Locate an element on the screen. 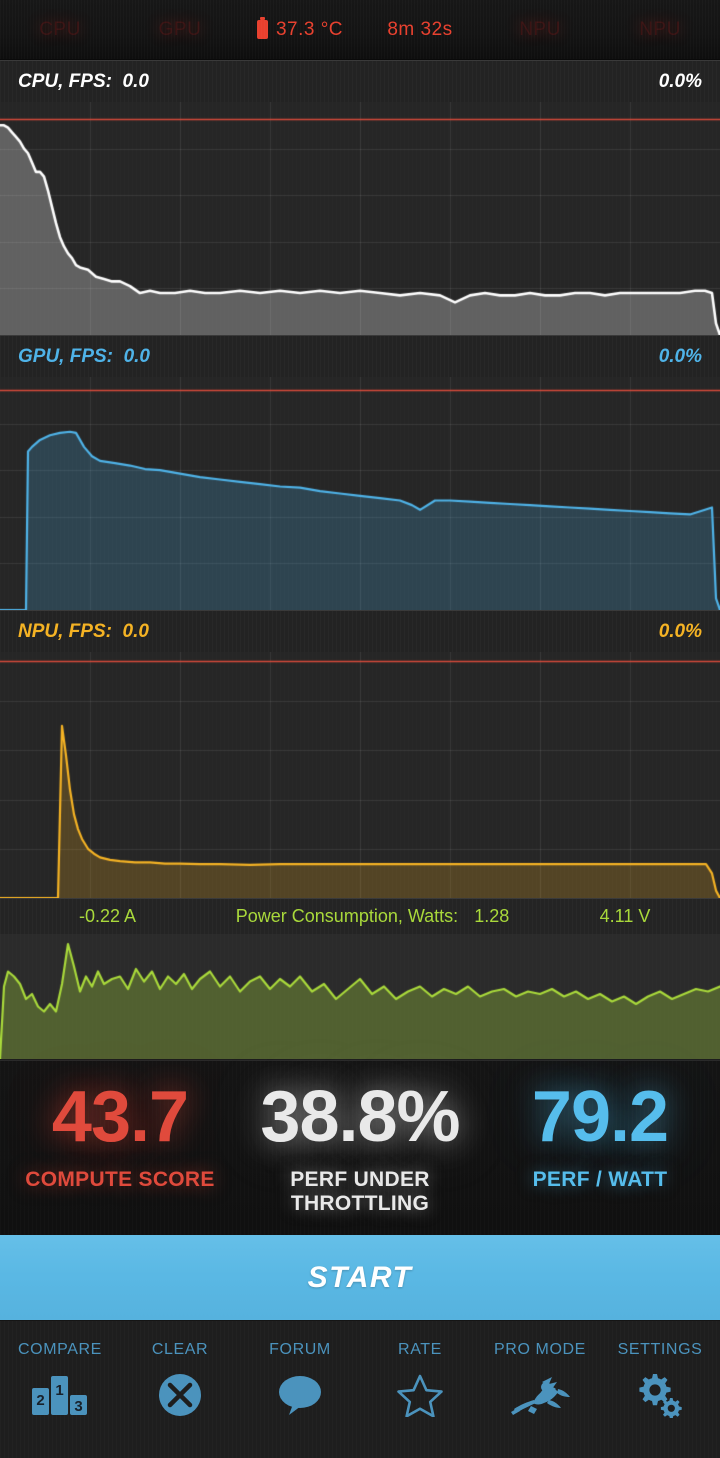 The width and height of the screenshot is (720, 1458). npu-graph-header: NPU, FPS: 0.0 0.0% is located at coordinates (360, 631).